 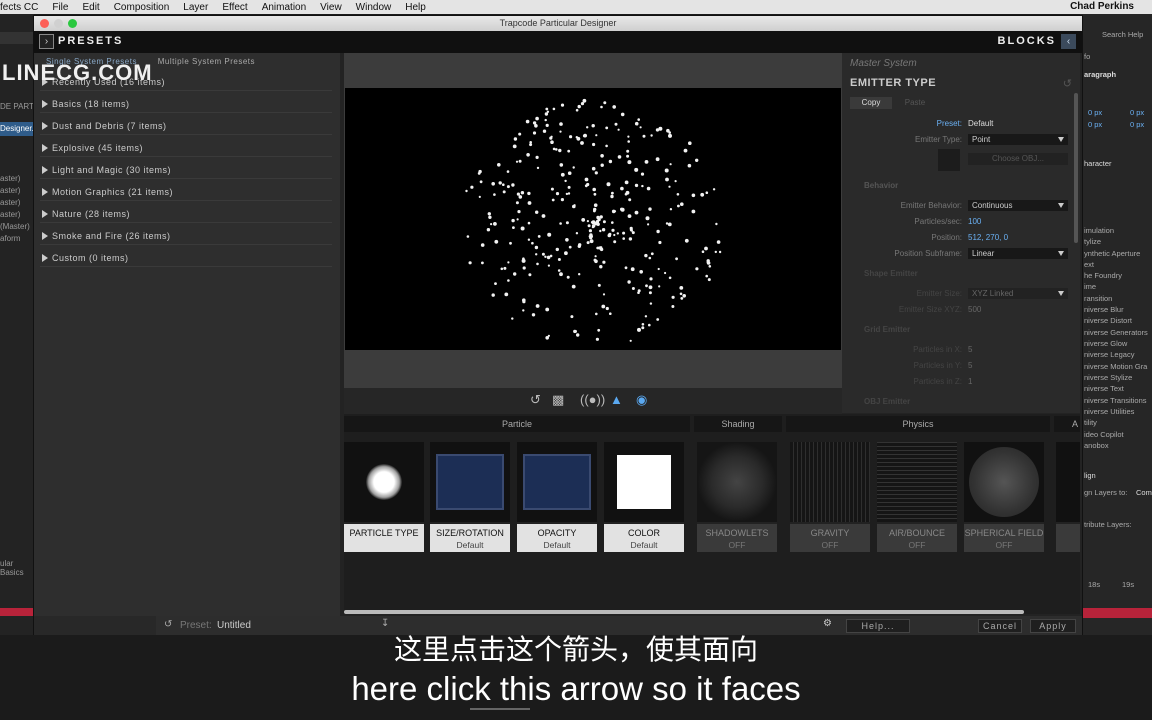 I want to click on aa-icon: ▲, so click(x=616, y=399).